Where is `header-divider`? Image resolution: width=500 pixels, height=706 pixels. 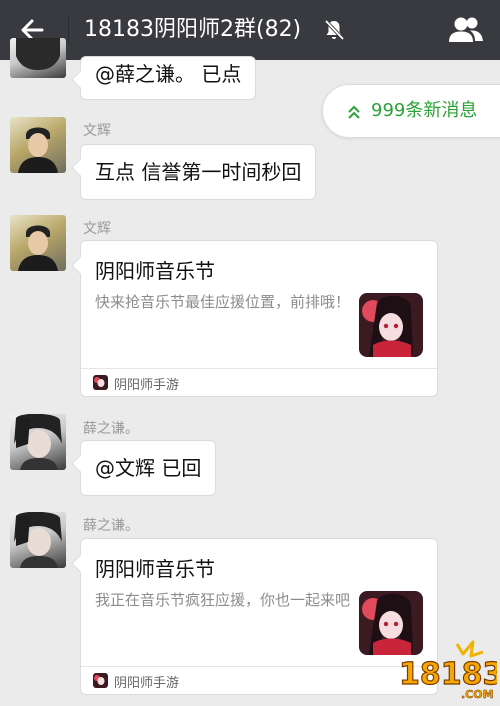 header-divider is located at coordinates (68, 30).